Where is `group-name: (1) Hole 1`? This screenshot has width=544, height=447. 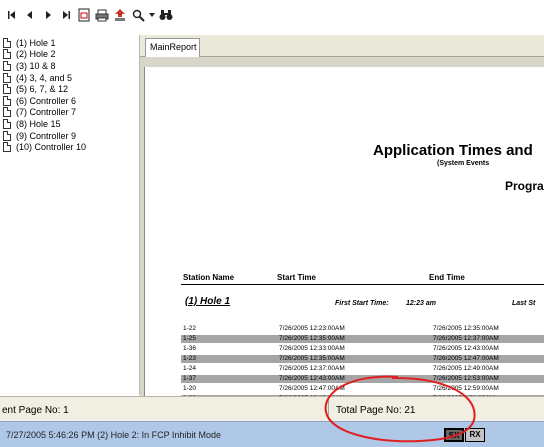 group-name: (1) Hole 1 is located at coordinates (208, 301).